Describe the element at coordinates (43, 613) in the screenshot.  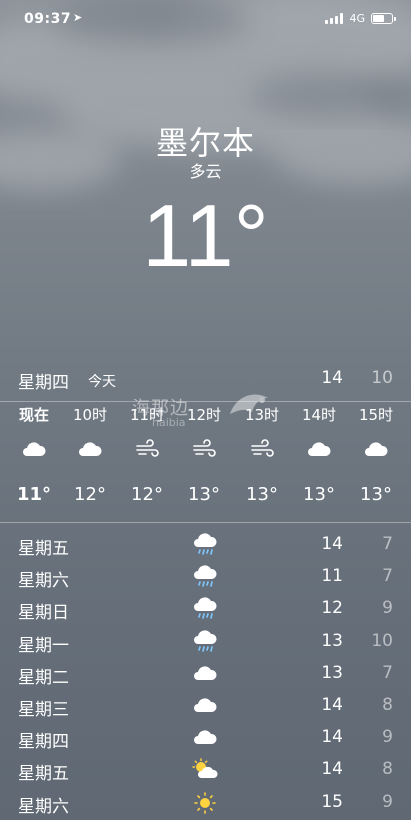
I see `daily-day: 星期日` at that location.